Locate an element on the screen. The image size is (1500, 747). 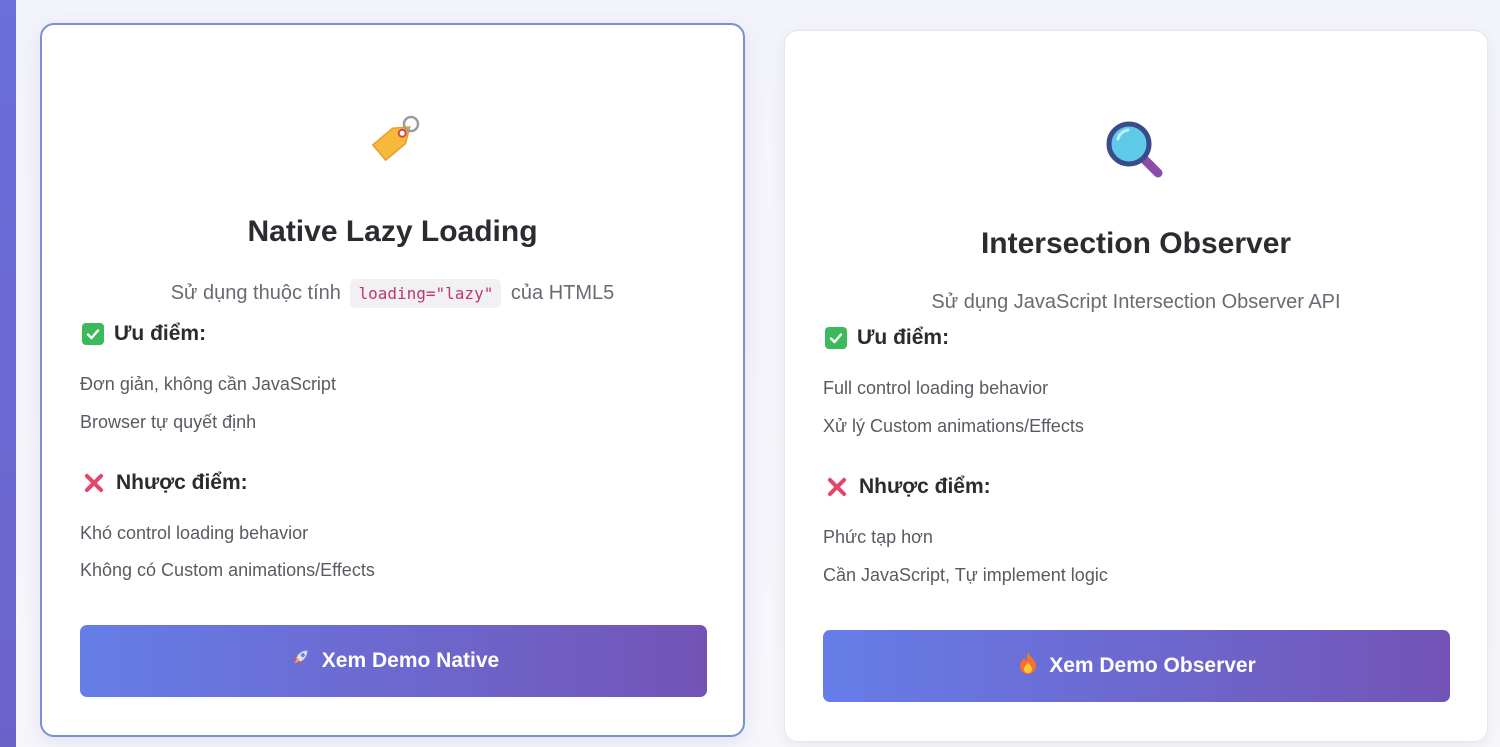
description-text-after: của HTML5 is located at coordinates (562, 292).